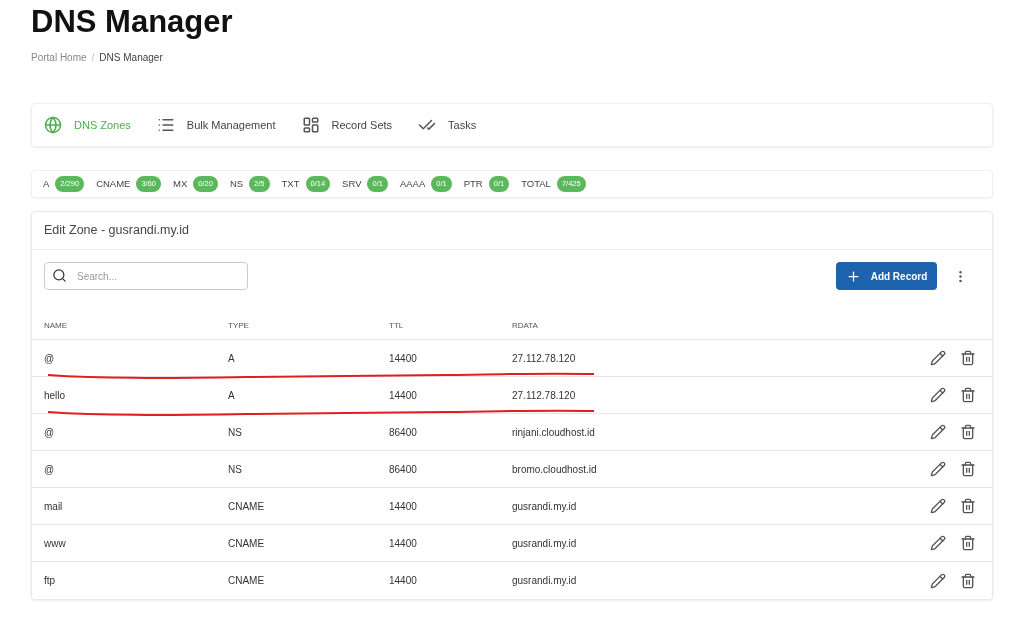  What do you see at coordinates (553, 432) in the screenshot?
I see `table-cell-text: rinjani.cloudhost.id` at bounding box center [553, 432].